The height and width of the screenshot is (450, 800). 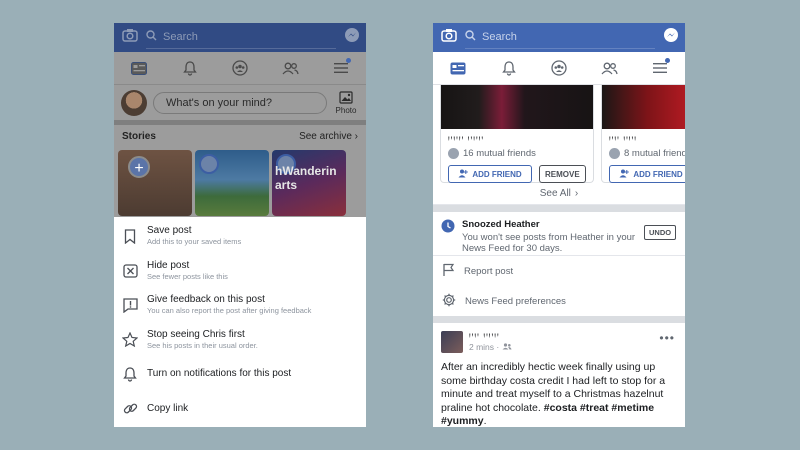 What do you see at coordinates (576, 193) in the screenshot?
I see `chevron-right-icon: ›` at bounding box center [576, 193].